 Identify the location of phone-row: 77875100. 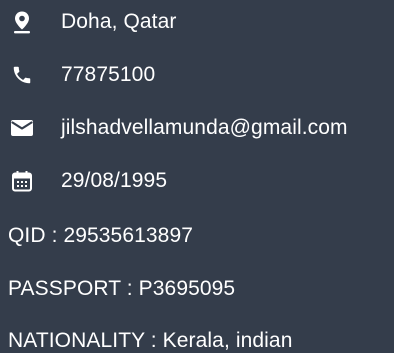
(197, 75).